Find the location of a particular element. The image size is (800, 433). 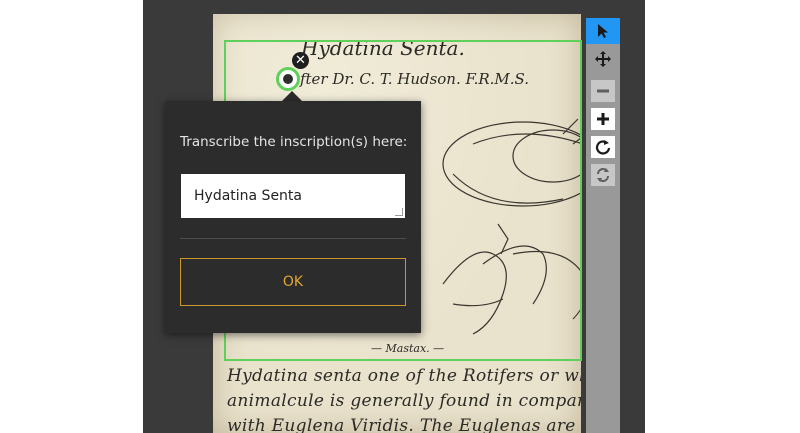

reset-rotation-button is located at coordinates (603, 175).